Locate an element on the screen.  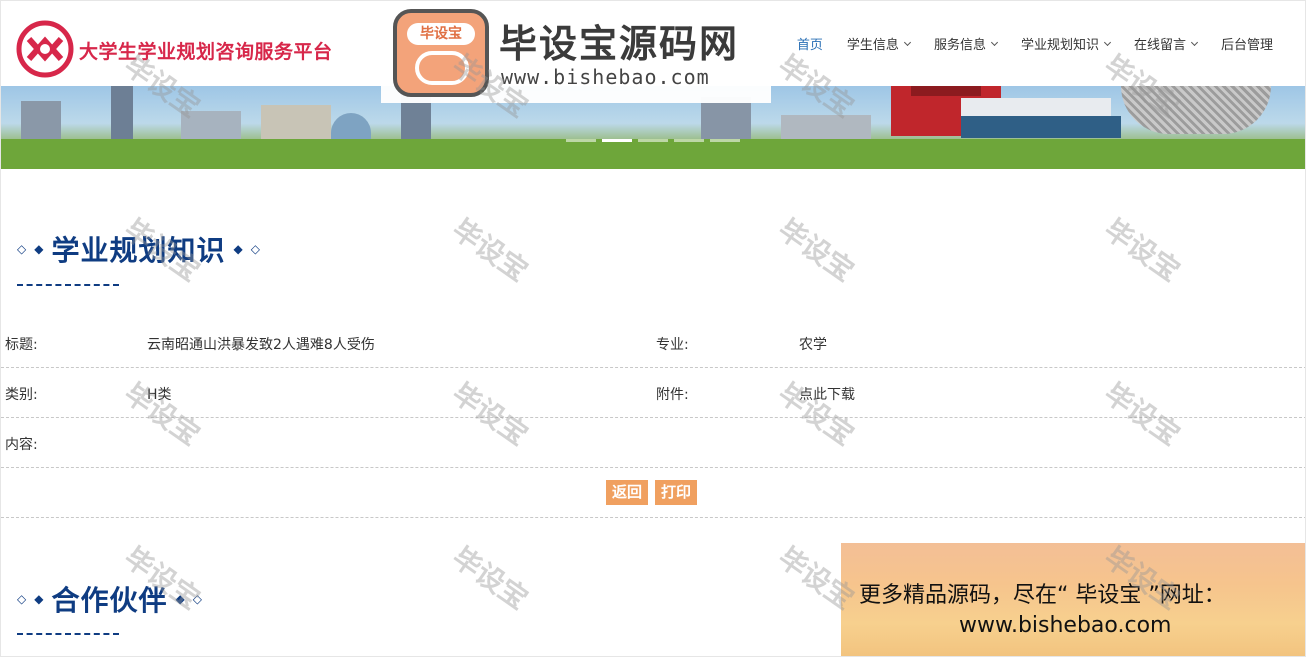
major-value: 农学 is located at coordinates (813, 345).